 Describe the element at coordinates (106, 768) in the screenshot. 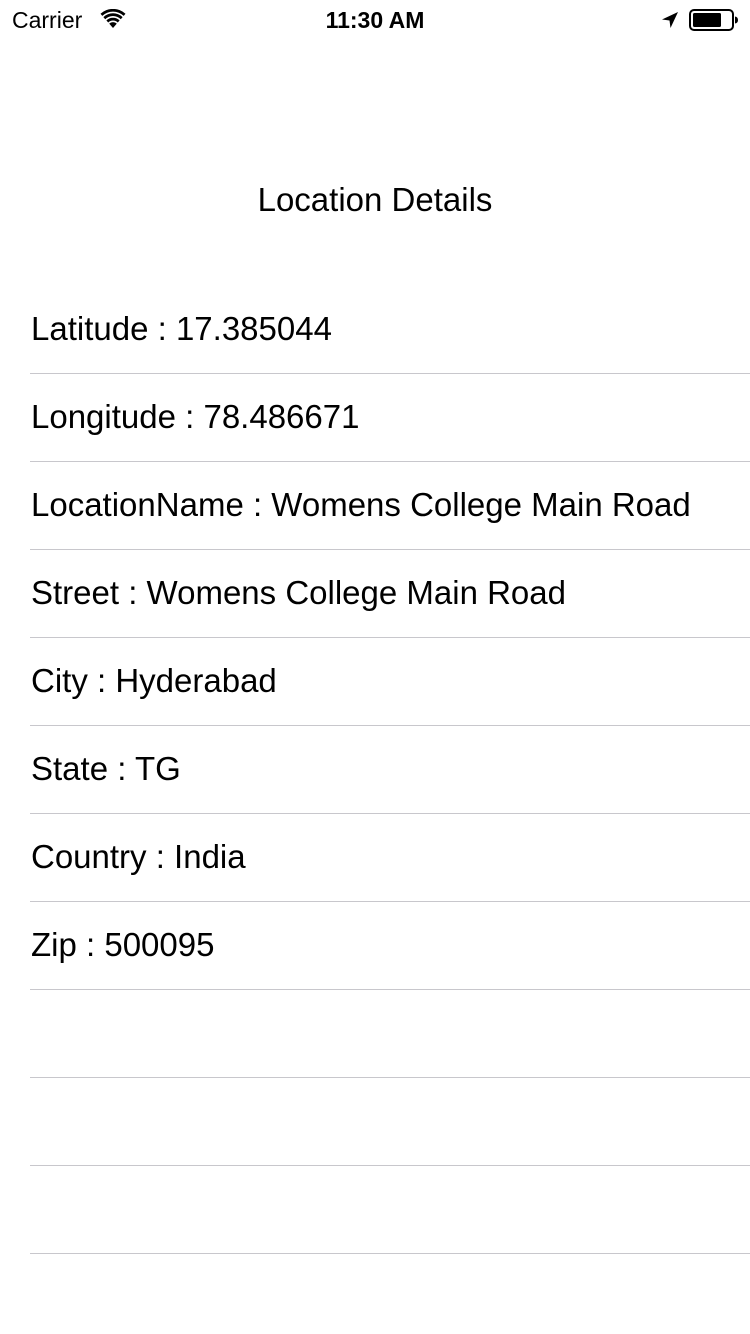

I see `state-label: State : TG` at that location.